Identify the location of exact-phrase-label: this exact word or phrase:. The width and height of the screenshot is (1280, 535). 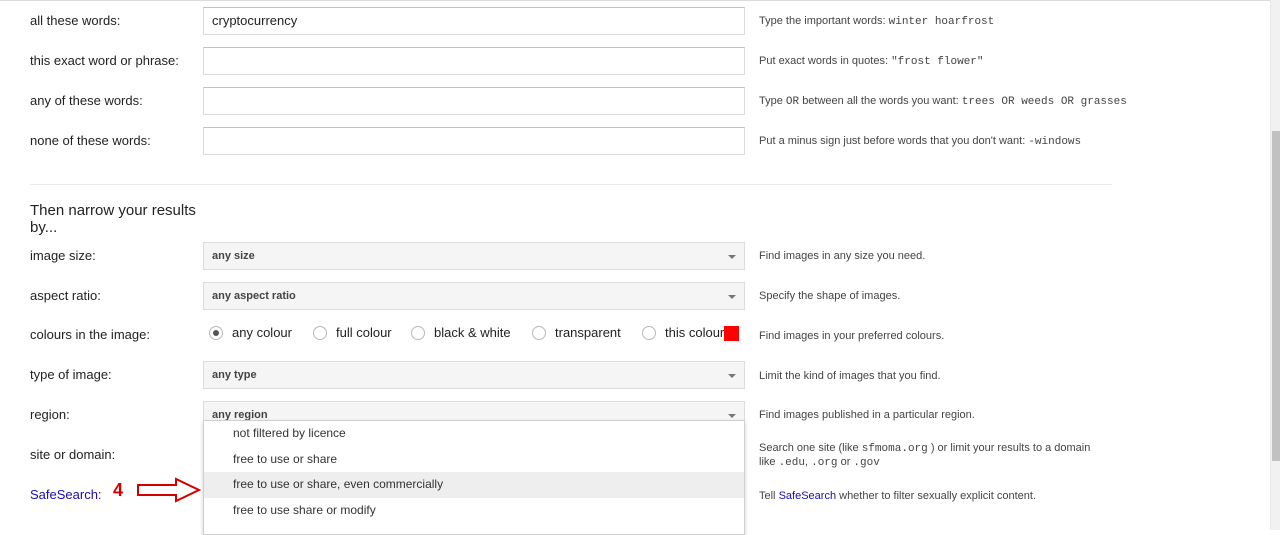
(104, 60).